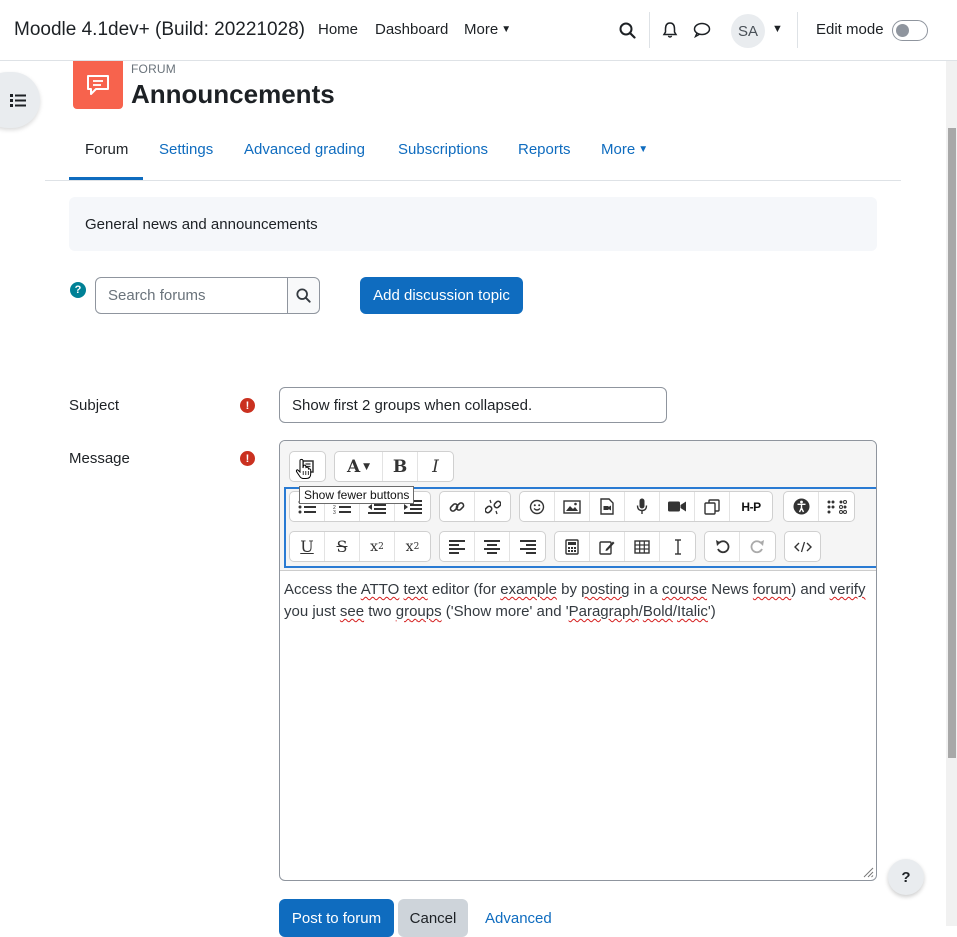 This screenshot has width=957, height=937. Describe the element at coordinates (336, 918) in the screenshot. I see `post-to-forum-button: Post to forum` at that location.